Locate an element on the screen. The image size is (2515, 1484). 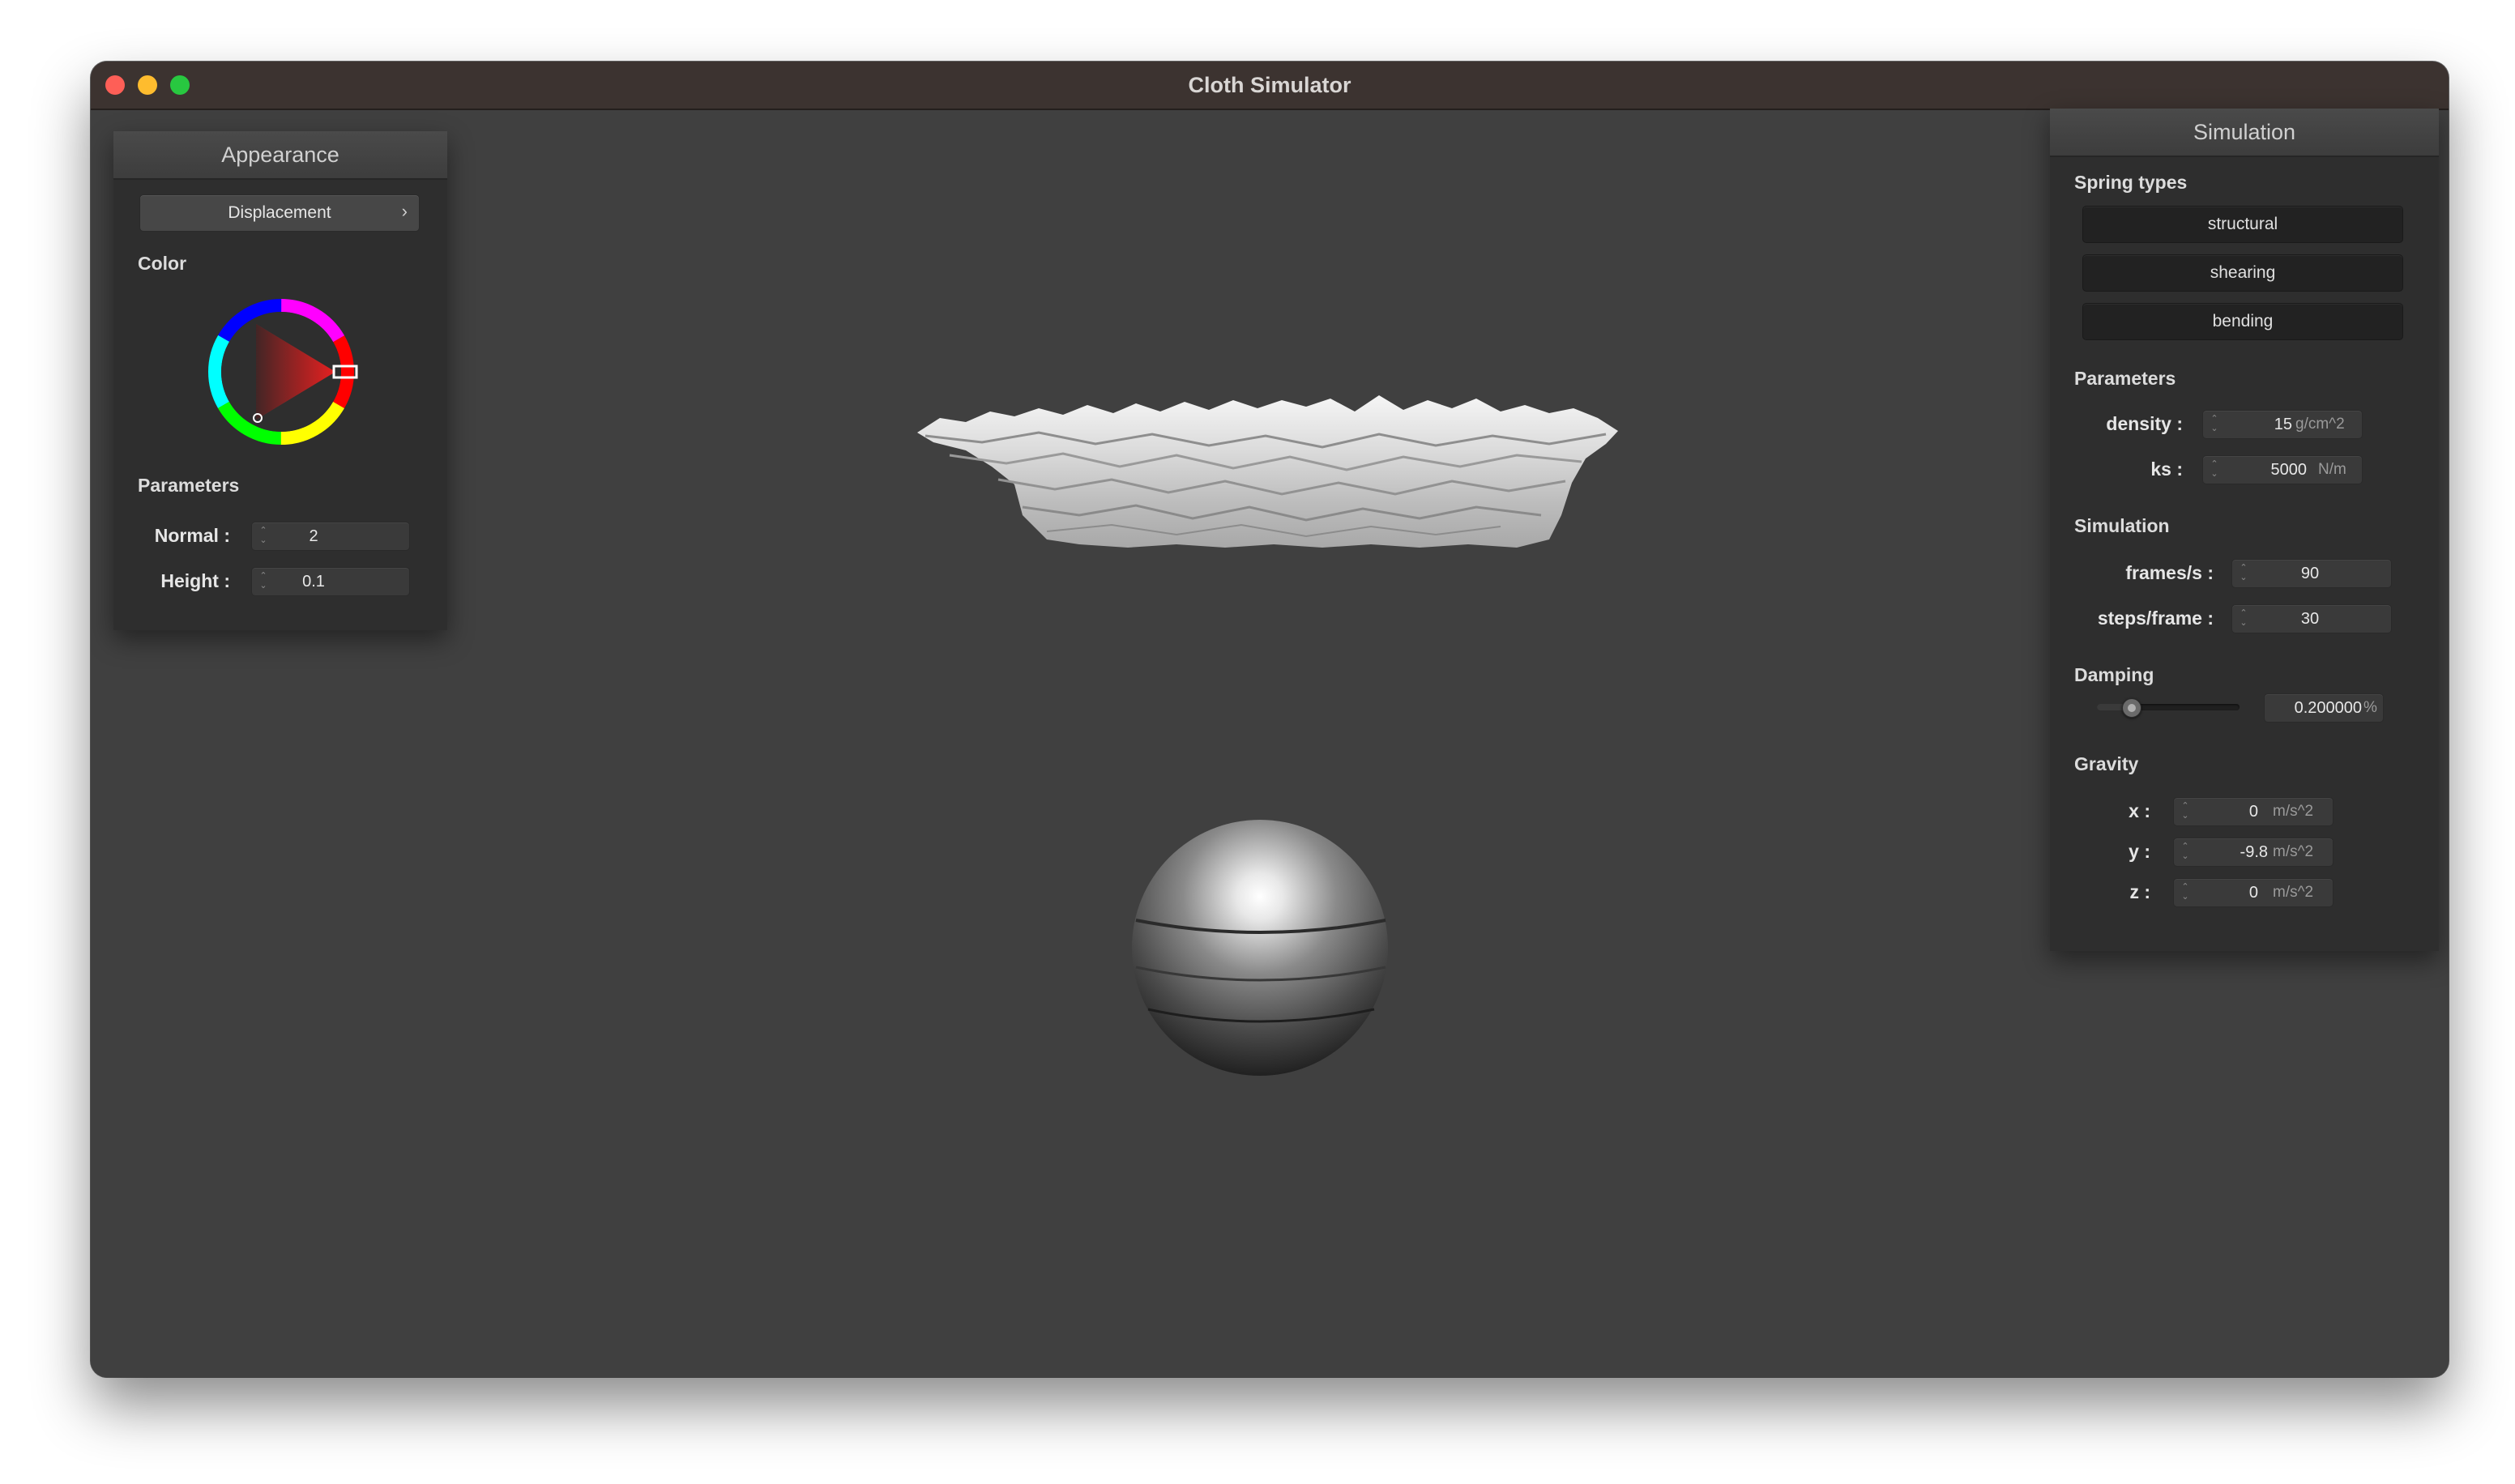
spring-types-label: Spring types is located at coordinates (2131, 182).